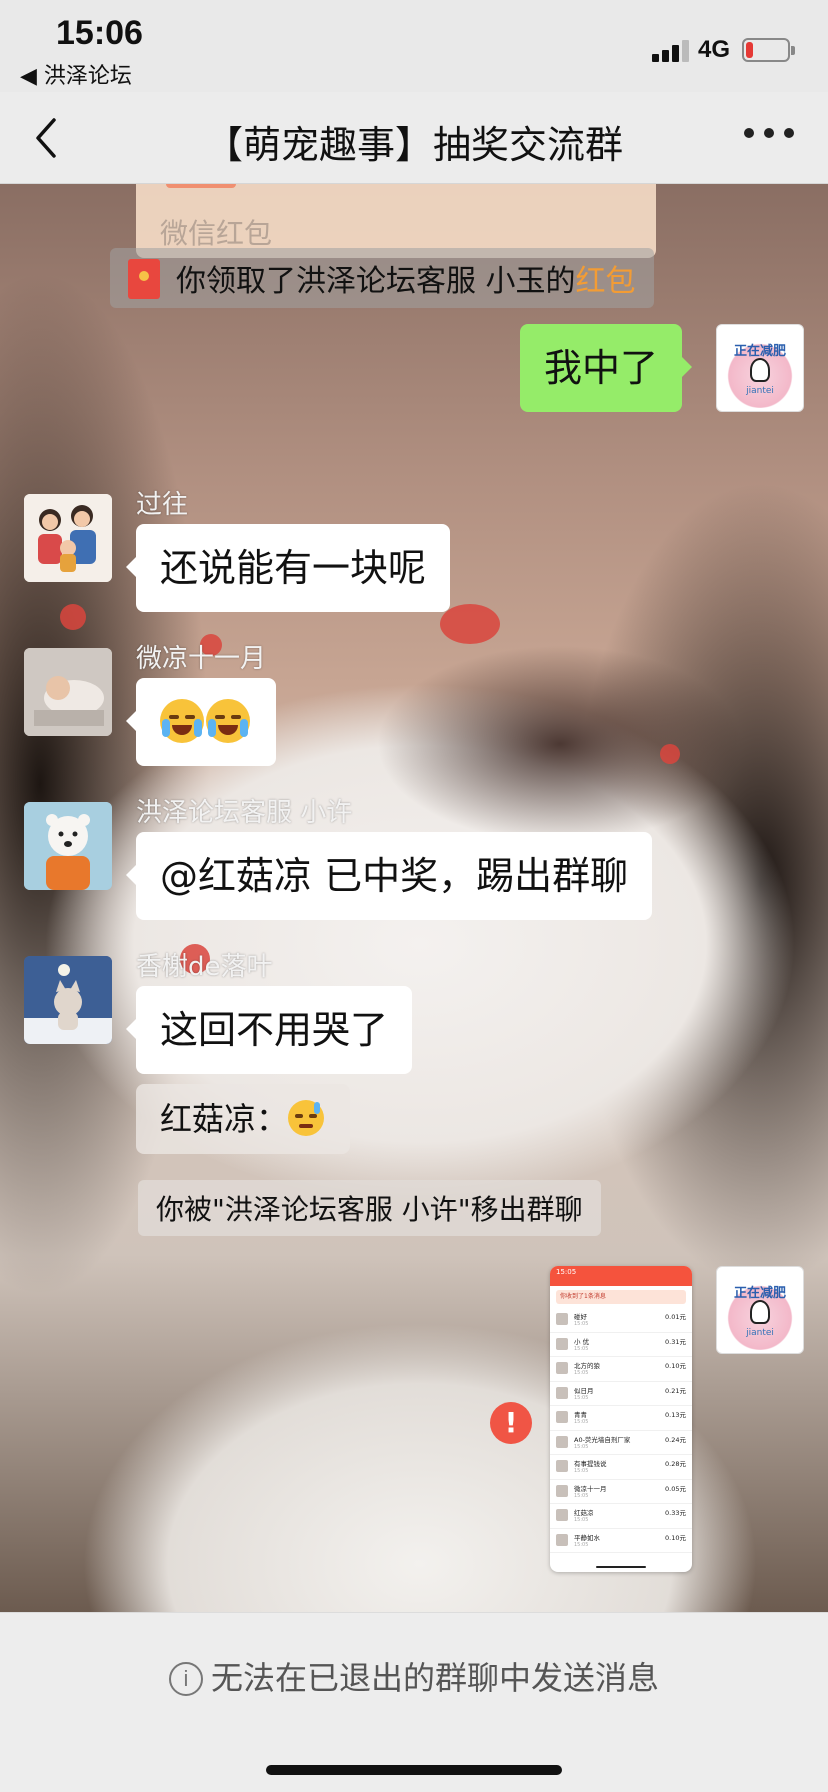 The width and height of the screenshot is (828, 1792). Describe the element at coordinates (204, 967) in the screenshot. I see `sender-name: 香榭de落叶` at that location.